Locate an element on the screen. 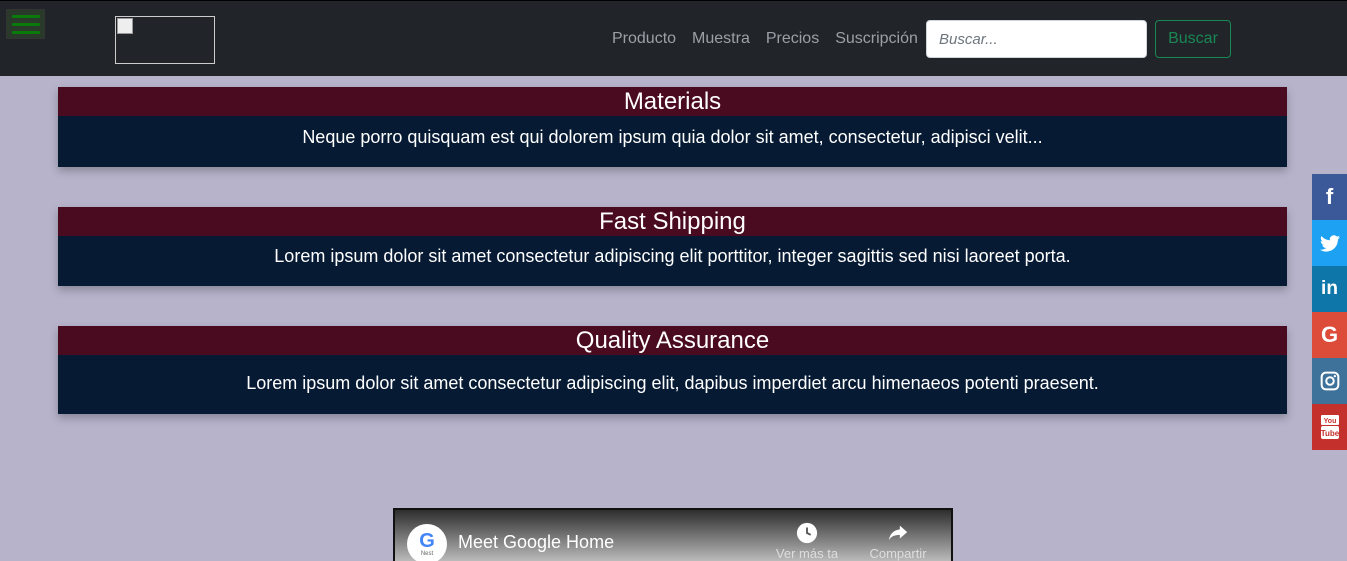 This screenshot has height=561, width=1347. nav-links: Producto Muestra Precios Suscripción is located at coordinates (765, 39).